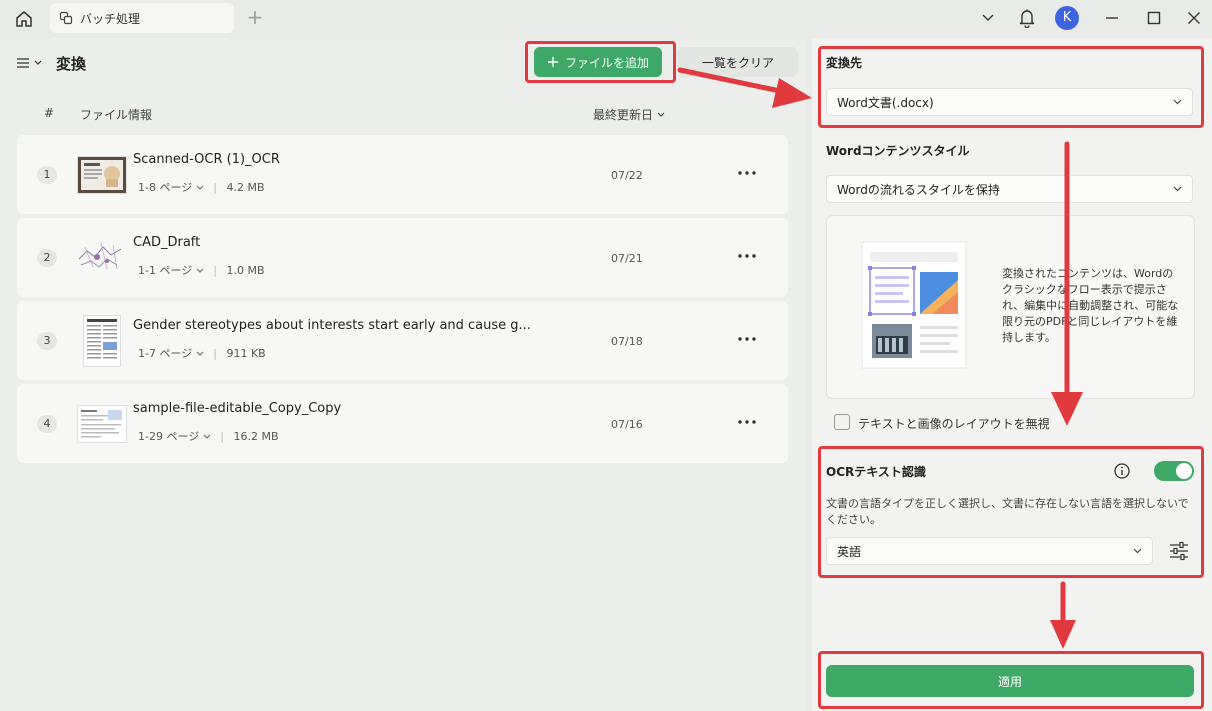 This screenshot has height=711, width=1212. I want to click on maximize-button, so click(1154, 18).